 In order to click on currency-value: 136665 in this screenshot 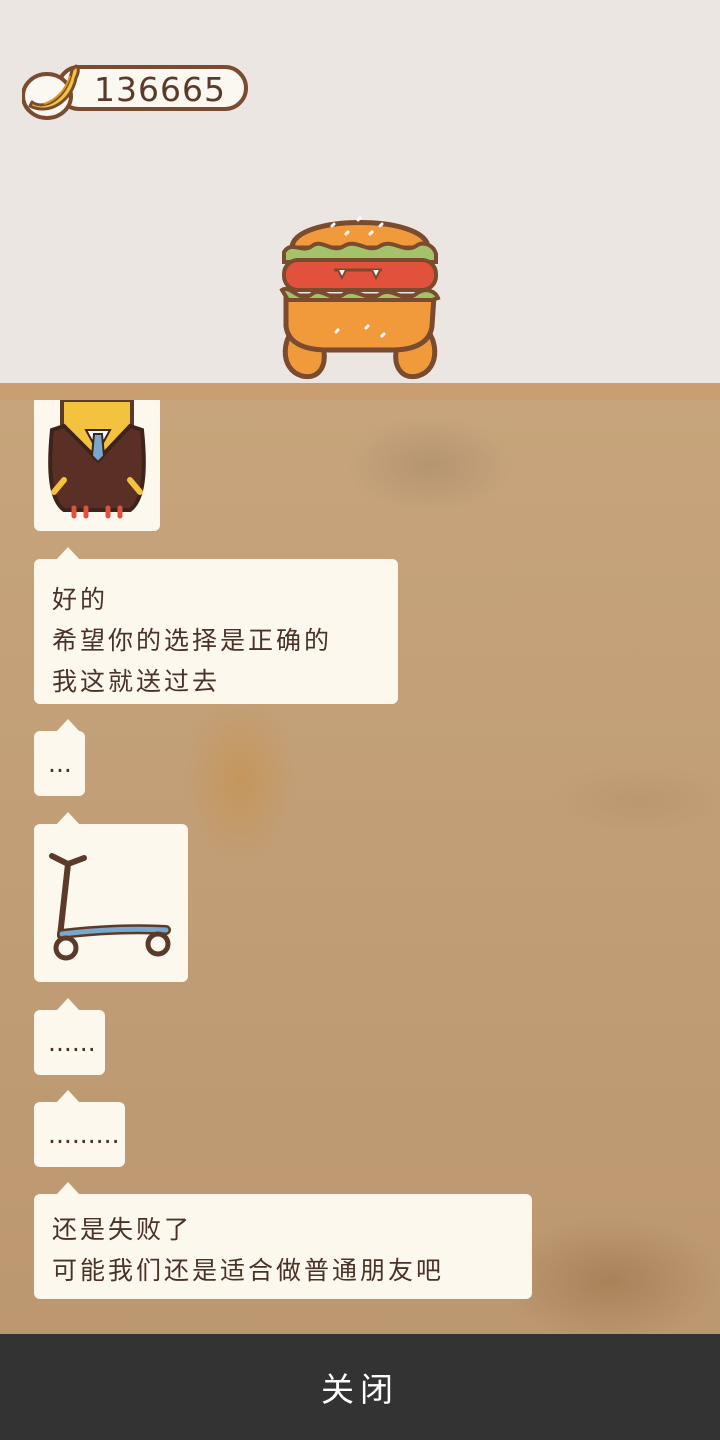, I will do `click(160, 89)`.